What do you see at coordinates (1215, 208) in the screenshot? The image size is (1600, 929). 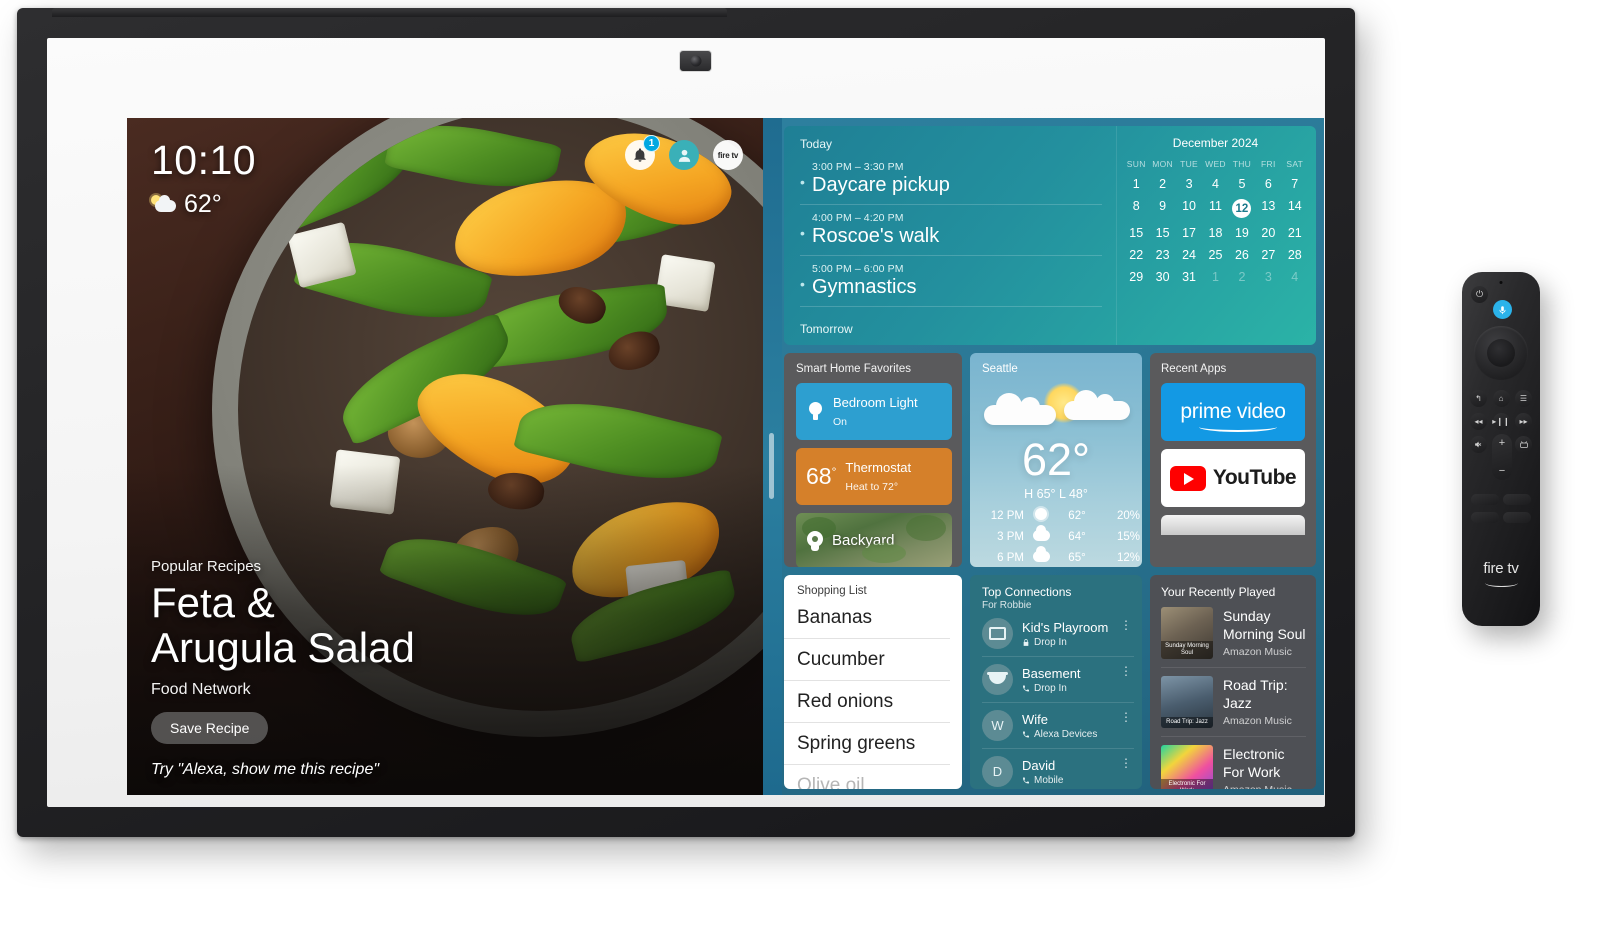 I see `calendar-day: 11` at bounding box center [1215, 208].